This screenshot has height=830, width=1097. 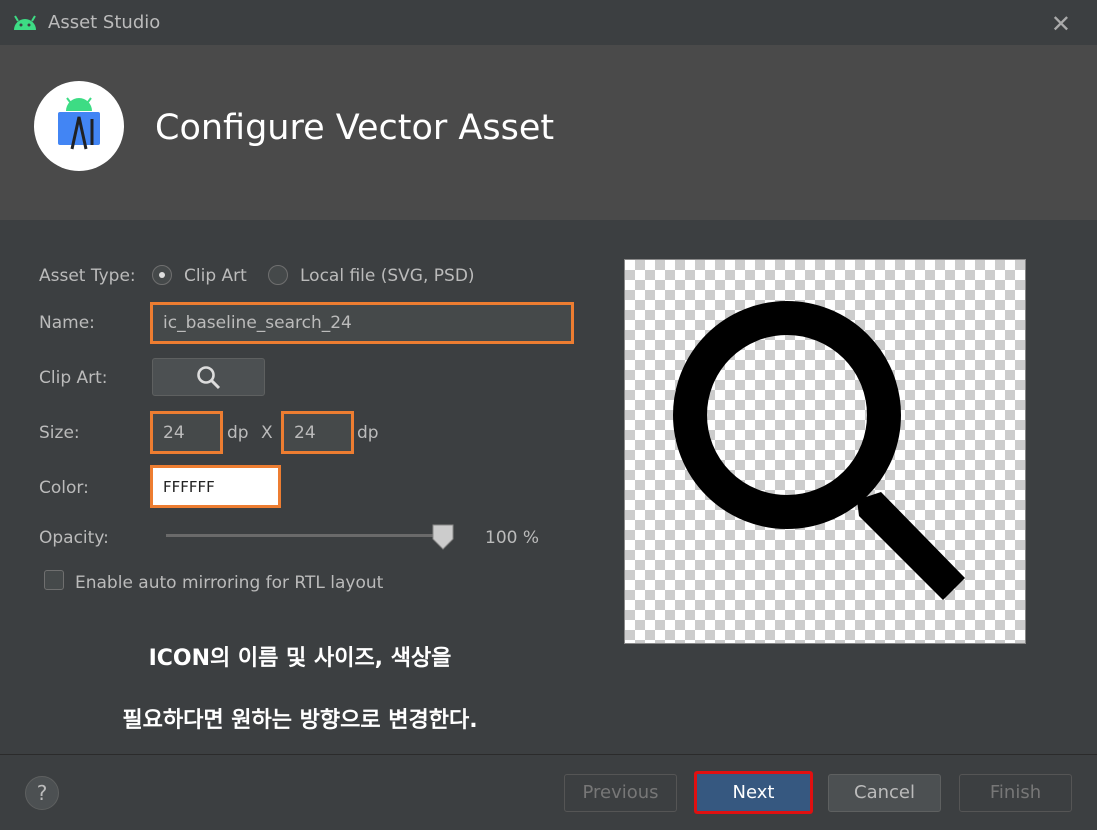 What do you see at coordinates (74, 538) in the screenshot?
I see `opacity-label: Opacity:` at bounding box center [74, 538].